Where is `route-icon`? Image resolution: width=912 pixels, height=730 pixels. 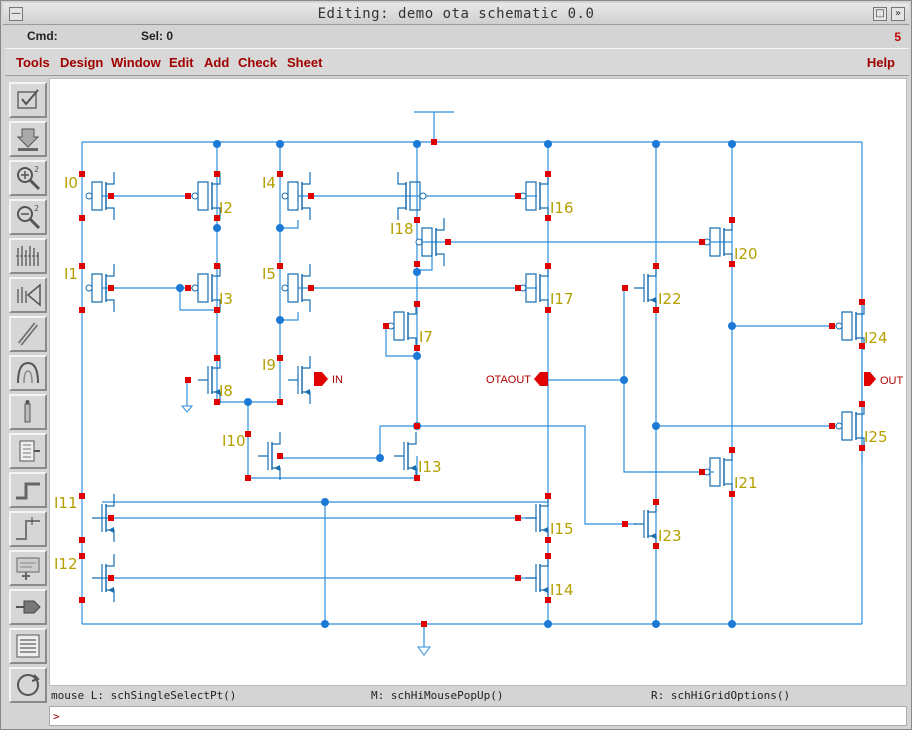
route-icon is located at coordinates (28, 491).